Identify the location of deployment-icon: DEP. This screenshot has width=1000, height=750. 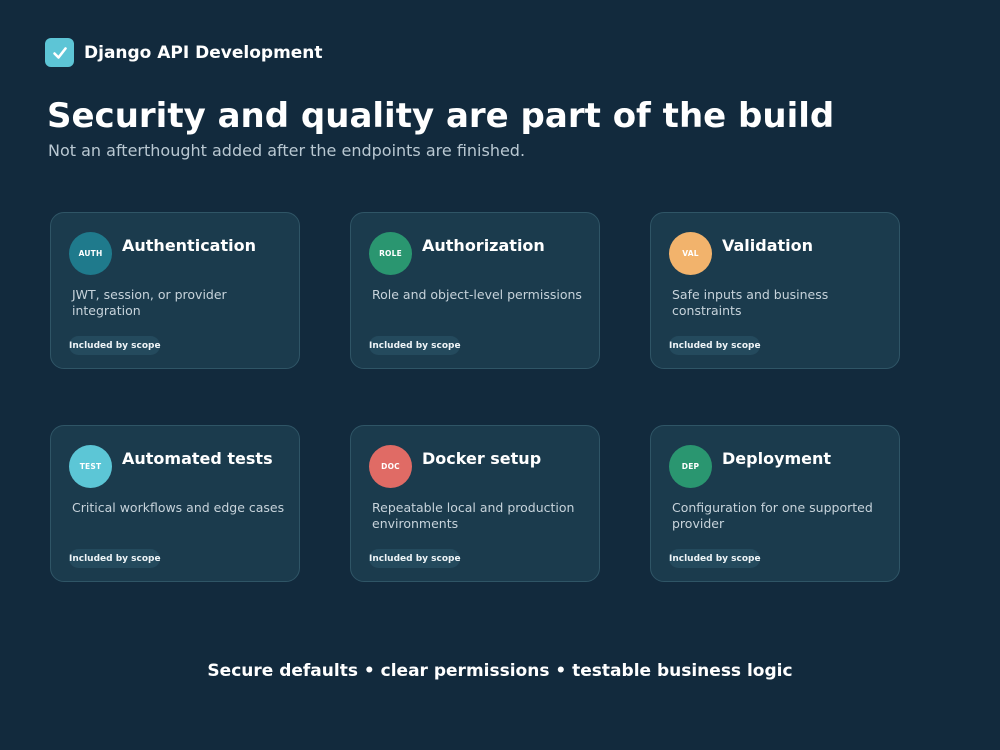
(690, 466).